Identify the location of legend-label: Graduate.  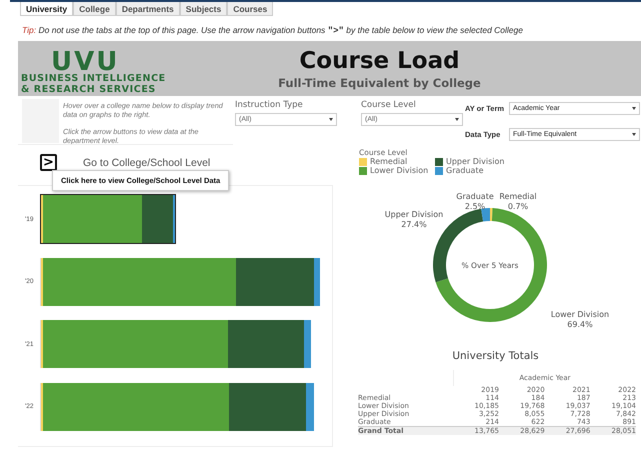
(465, 170).